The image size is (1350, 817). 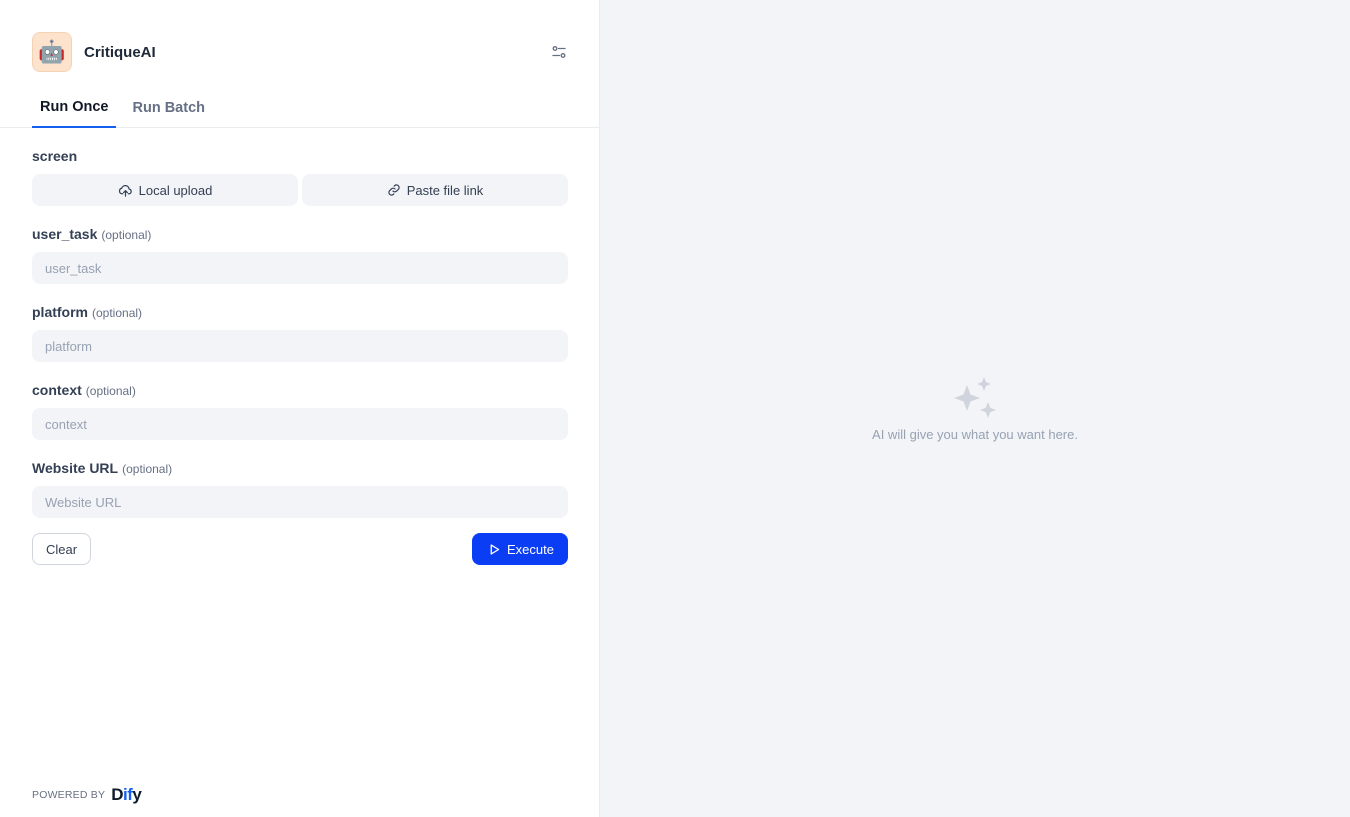 I want to click on clear-button: Clear, so click(x=62, y=549).